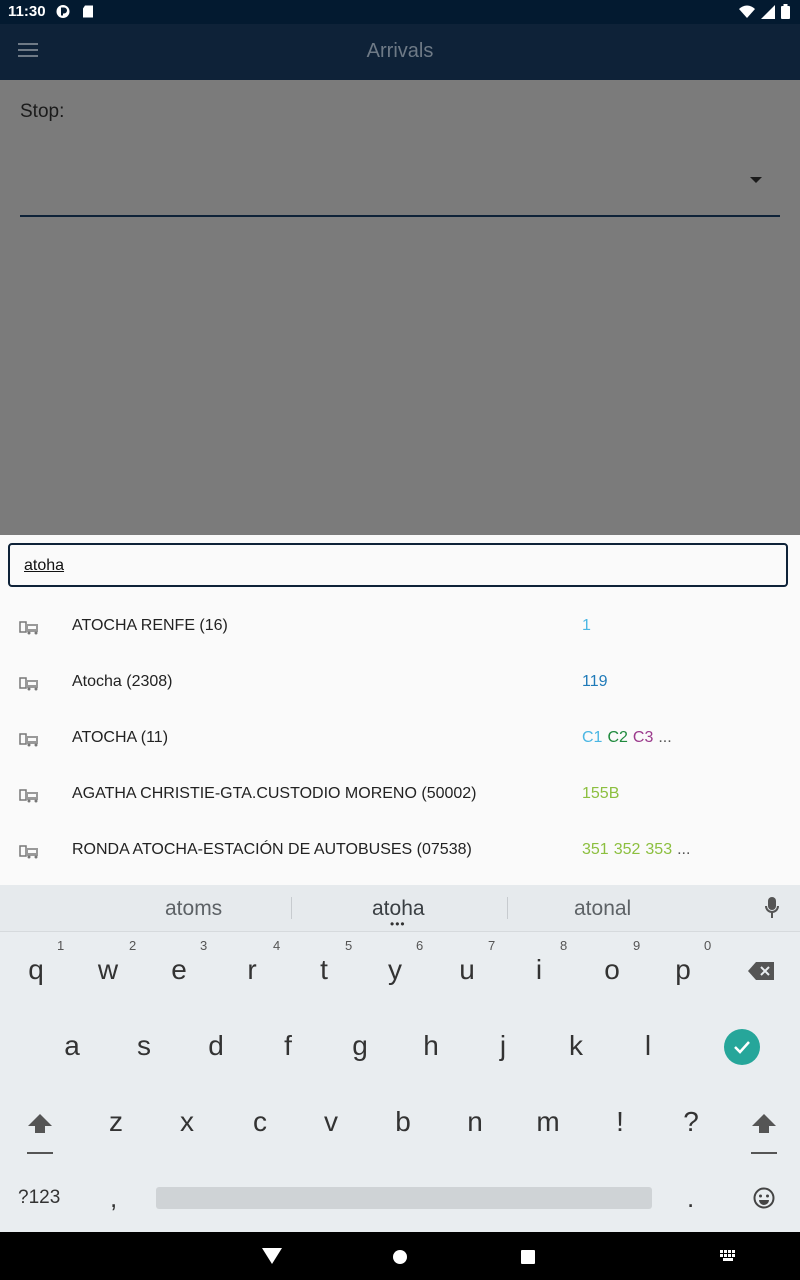 The width and height of the screenshot is (800, 1280). Describe the element at coordinates (36, 970) in the screenshot. I see `key-q: q` at that location.